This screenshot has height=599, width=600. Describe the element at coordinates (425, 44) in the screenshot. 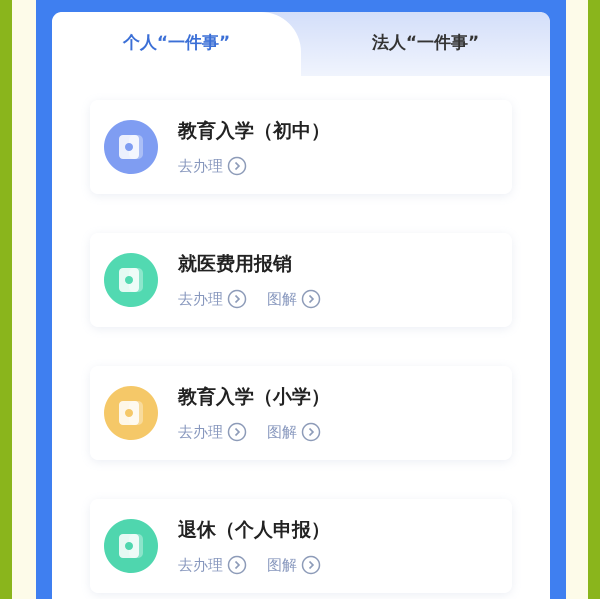

I see `tab: 法人“一件事”` at that location.